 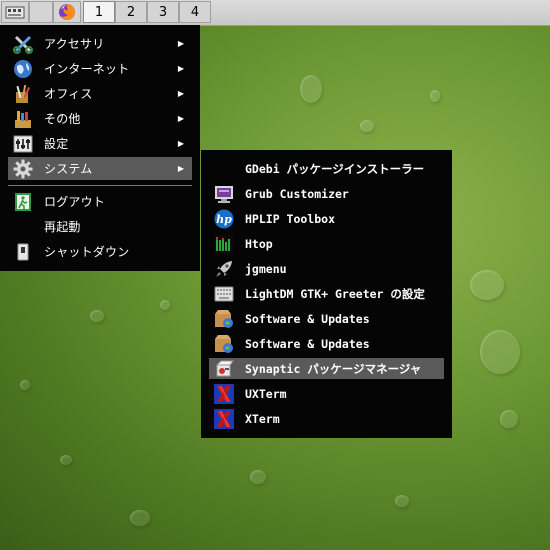 I want to click on top-panel: 1 2 3 4, so click(x=275, y=13).